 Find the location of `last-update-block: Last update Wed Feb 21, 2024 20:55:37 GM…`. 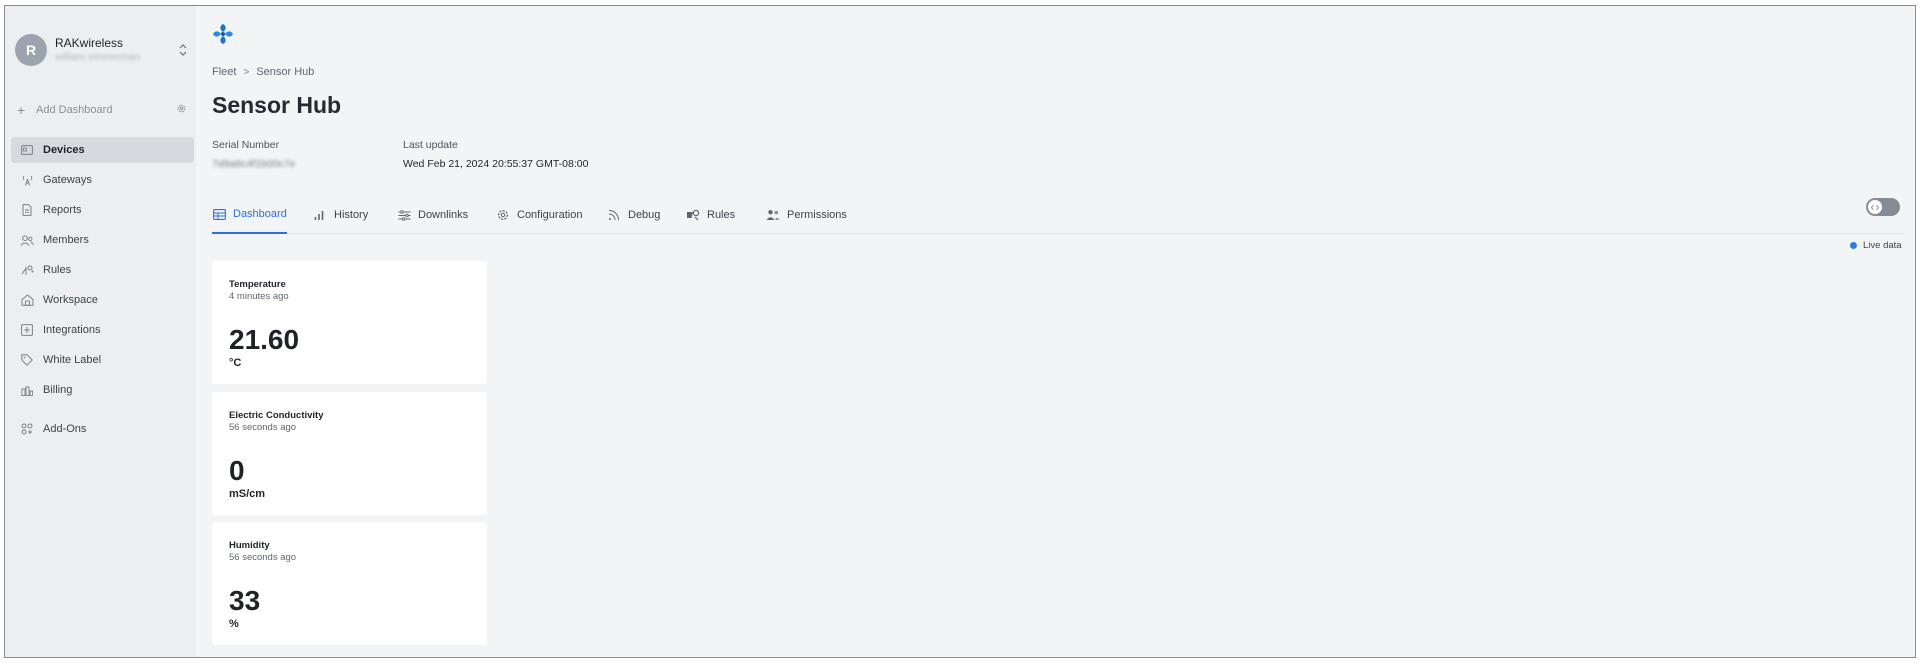

last-update-block: Last update Wed Feb 21, 2024 20:55:37 GM… is located at coordinates (495, 155).